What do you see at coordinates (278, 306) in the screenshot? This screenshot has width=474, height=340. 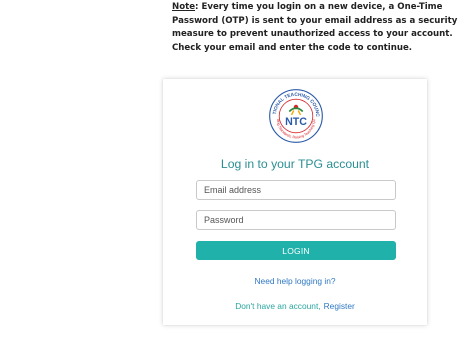 I see `no-account-text: Don't have an account,` at bounding box center [278, 306].